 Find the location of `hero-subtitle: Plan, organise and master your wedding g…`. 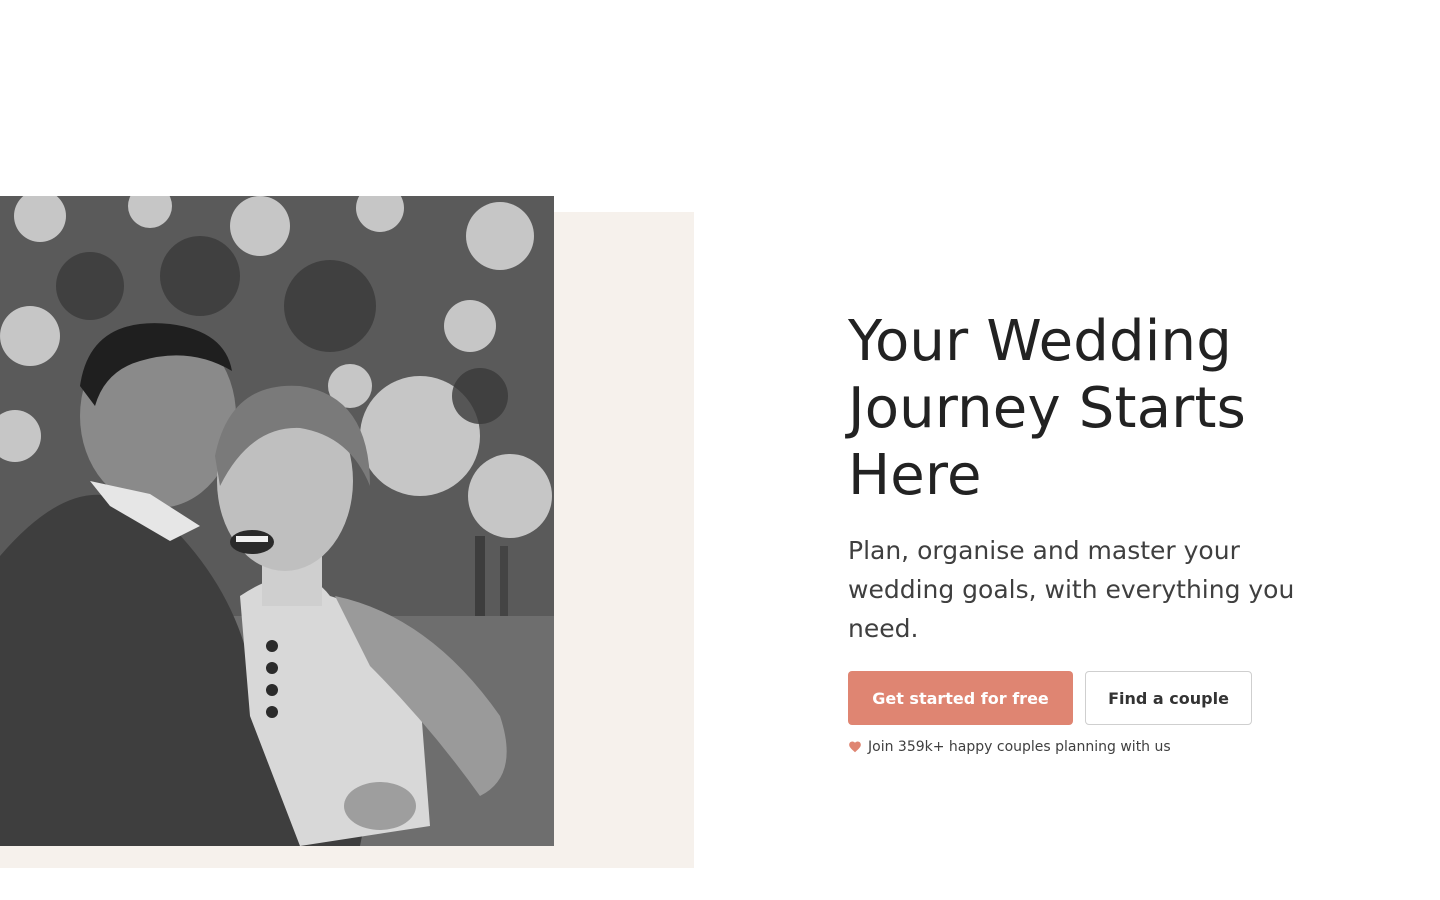

hero-subtitle: Plan, organise and master your wedding g… is located at coordinates (1071, 589).